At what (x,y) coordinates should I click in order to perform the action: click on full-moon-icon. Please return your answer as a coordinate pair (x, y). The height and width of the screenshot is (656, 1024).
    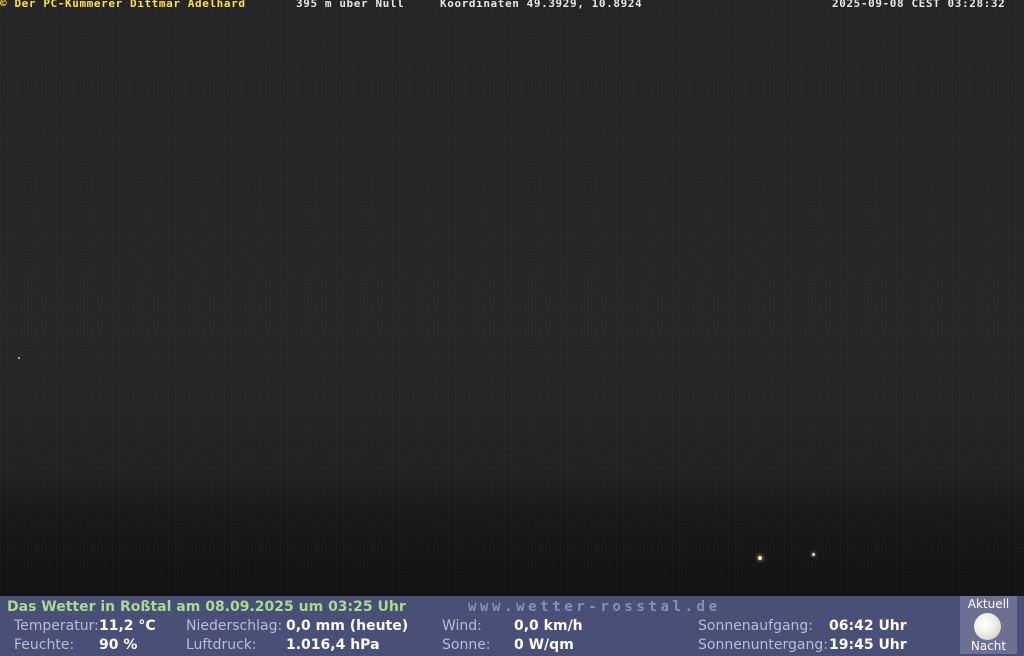
    Looking at the image, I should click on (987, 626).